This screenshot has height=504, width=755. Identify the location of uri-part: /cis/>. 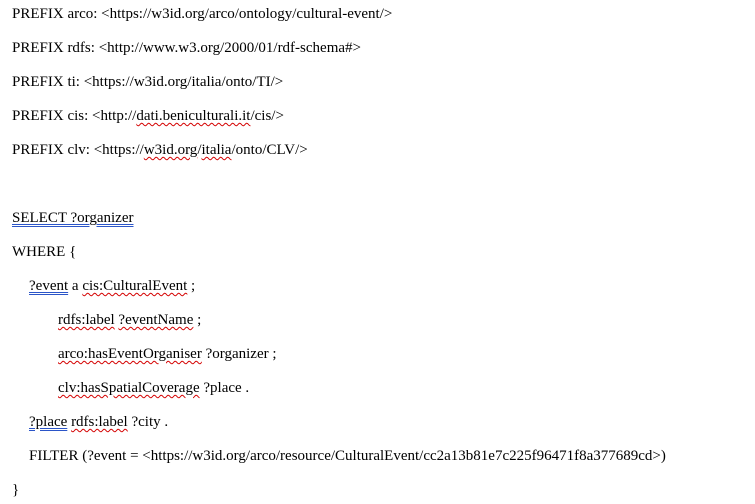
(267, 116).